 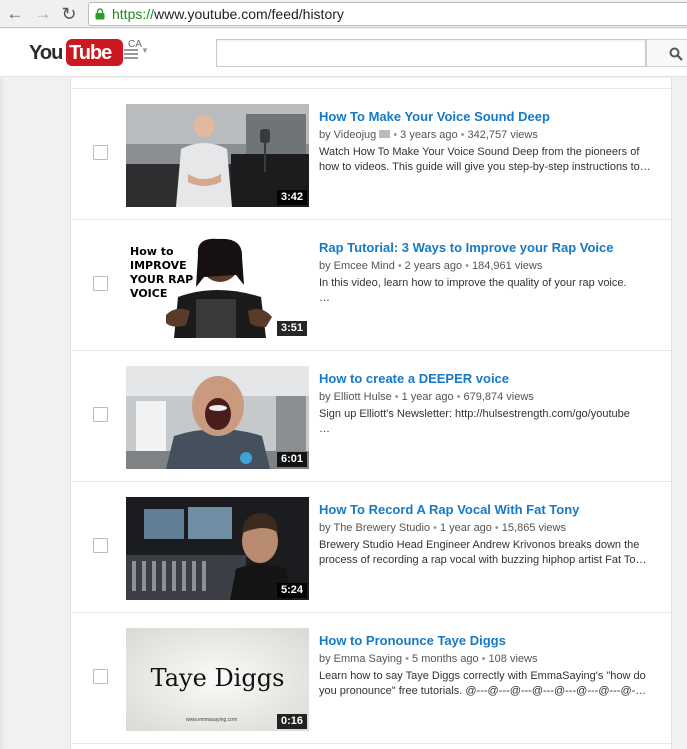 What do you see at coordinates (131, 54) in the screenshot?
I see `guide-menu-icon` at bounding box center [131, 54].